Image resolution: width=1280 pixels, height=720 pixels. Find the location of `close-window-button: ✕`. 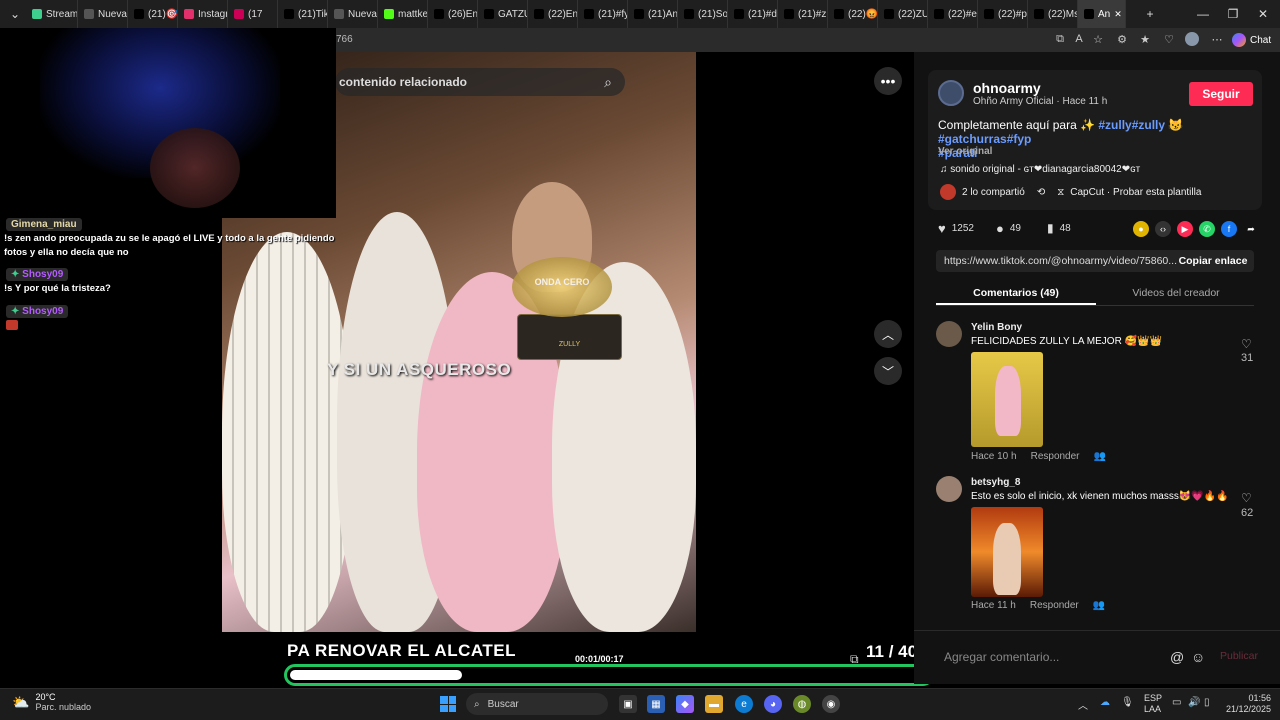

close-window-button: ✕ is located at coordinates (1263, 14).